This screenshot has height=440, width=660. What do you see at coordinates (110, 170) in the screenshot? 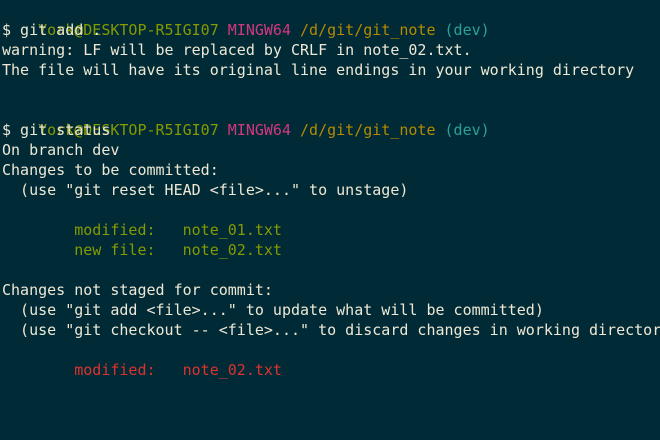
I see `output-line: Changes to be committed:` at bounding box center [110, 170].